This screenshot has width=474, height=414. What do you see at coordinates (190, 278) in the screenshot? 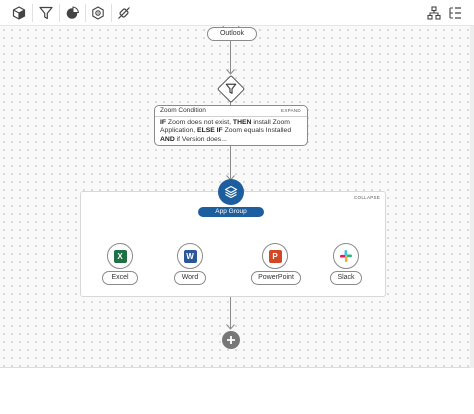
I see `app-label-word: Word` at bounding box center [190, 278].